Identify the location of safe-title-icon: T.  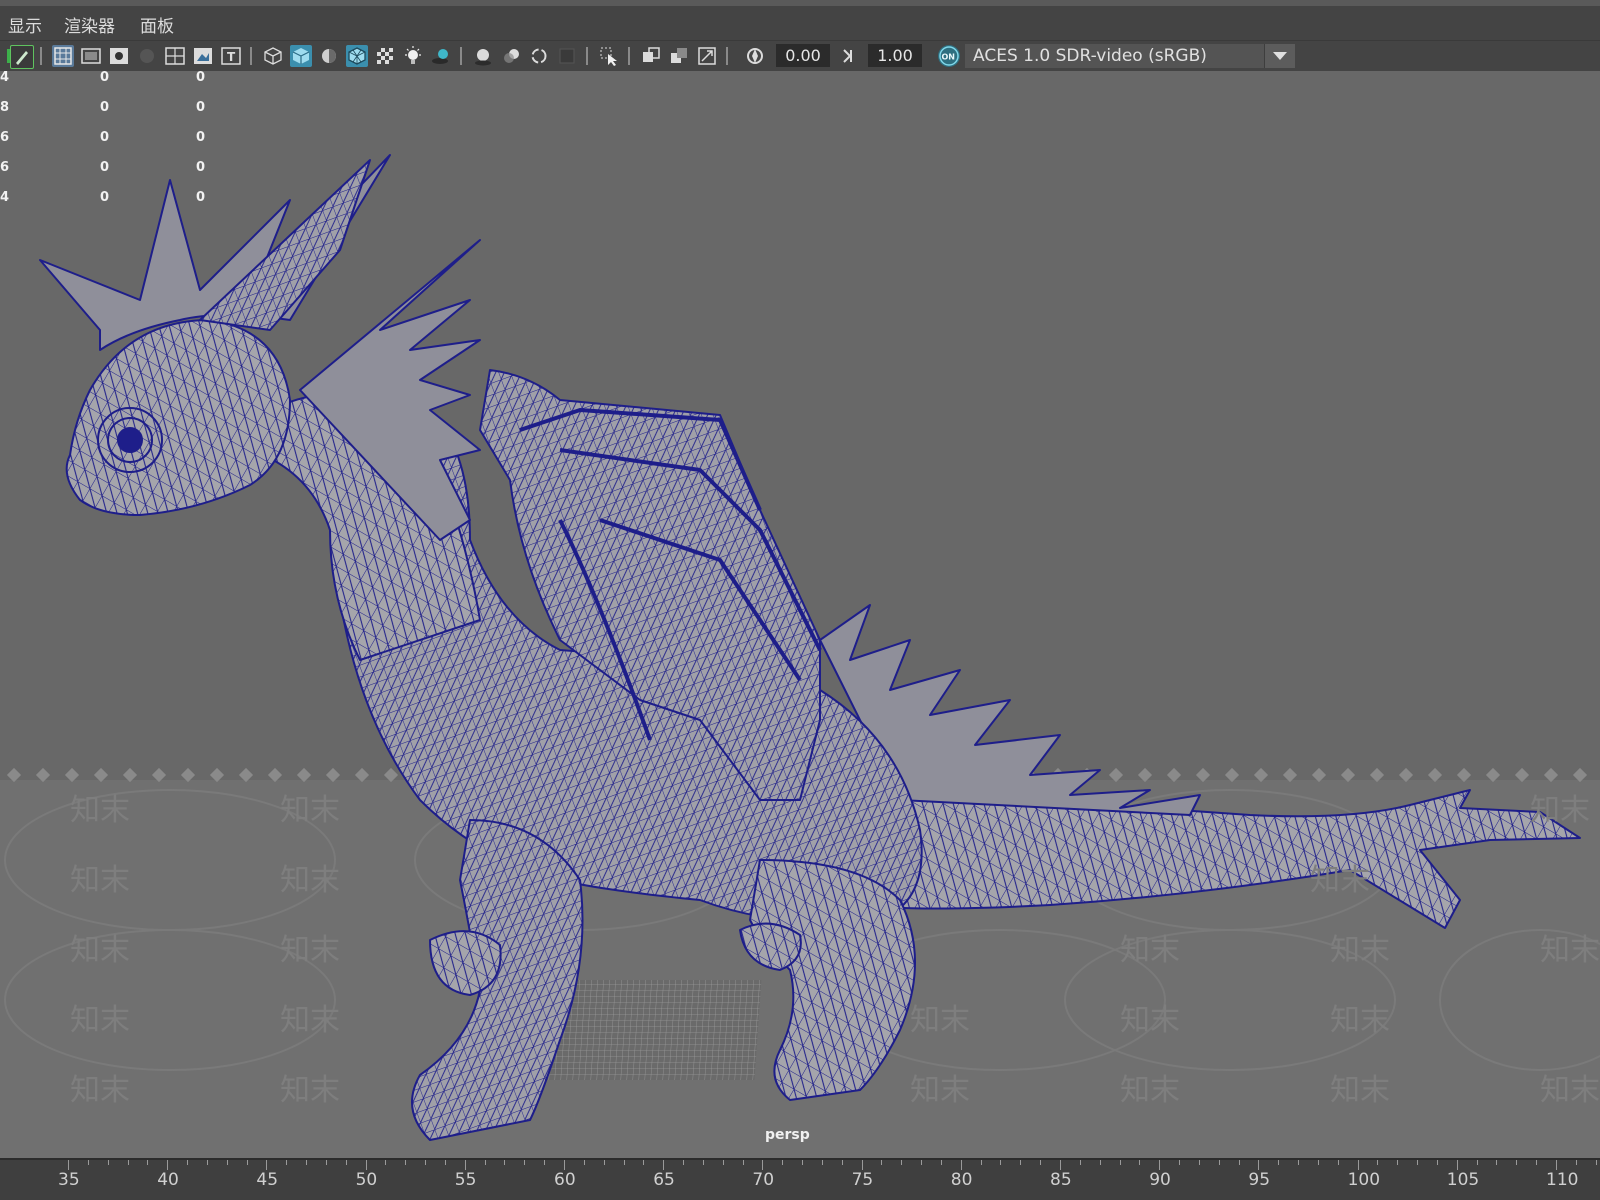
(231, 56).